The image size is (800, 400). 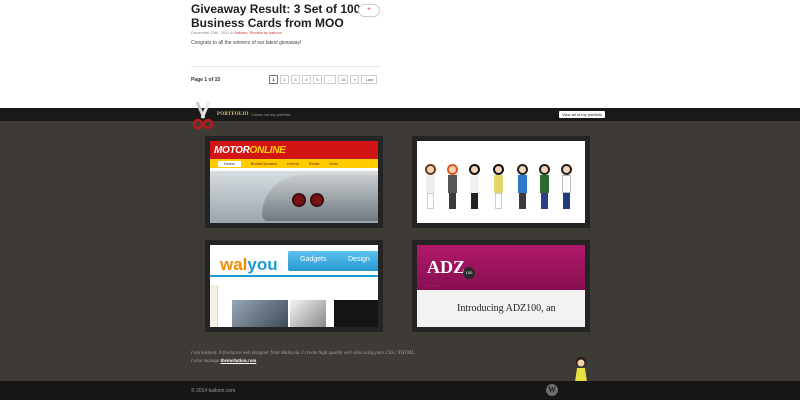 What do you see at coordinates (239, 361) in the screenshot?
I see `themeitation-link: themeitation.com` at bounding box center [239, 361].